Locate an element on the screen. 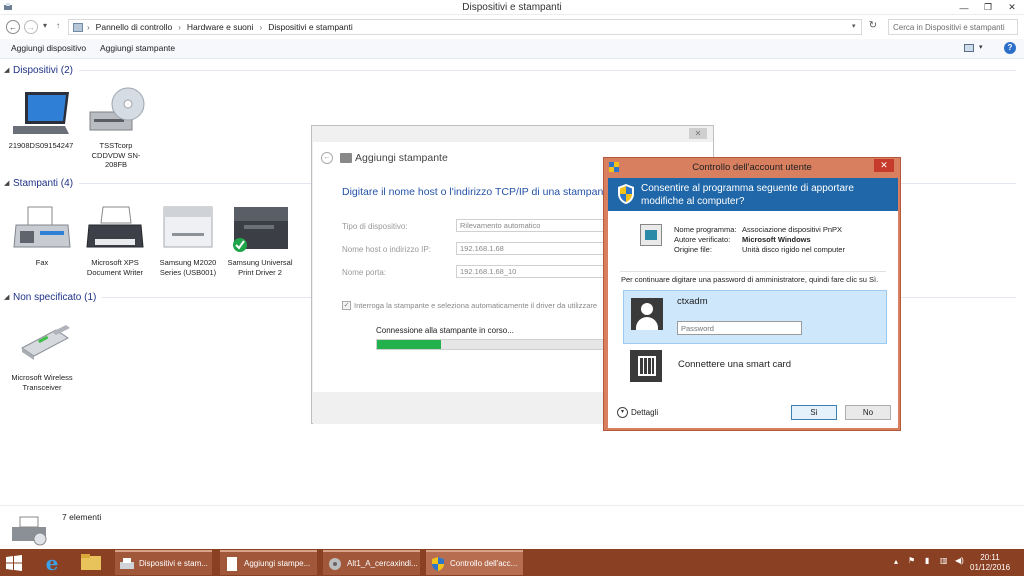 This screenshot has height=576, width=1024. printer-item: Samsung Universal Print Driver 2 is located at coordinates (260, 240).